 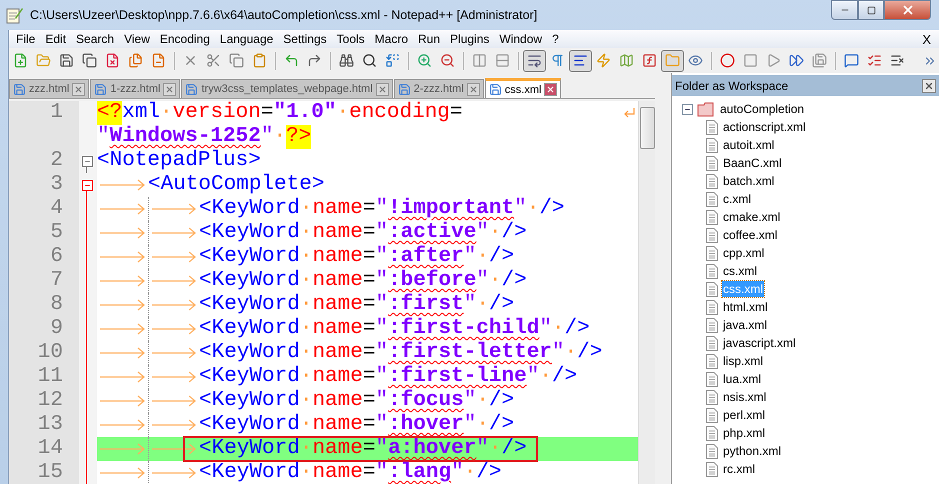 What do you see at coordinates (744, 433) in the screenshot?
I see `tree-item: php.xml` at bounding box center [744, 433].